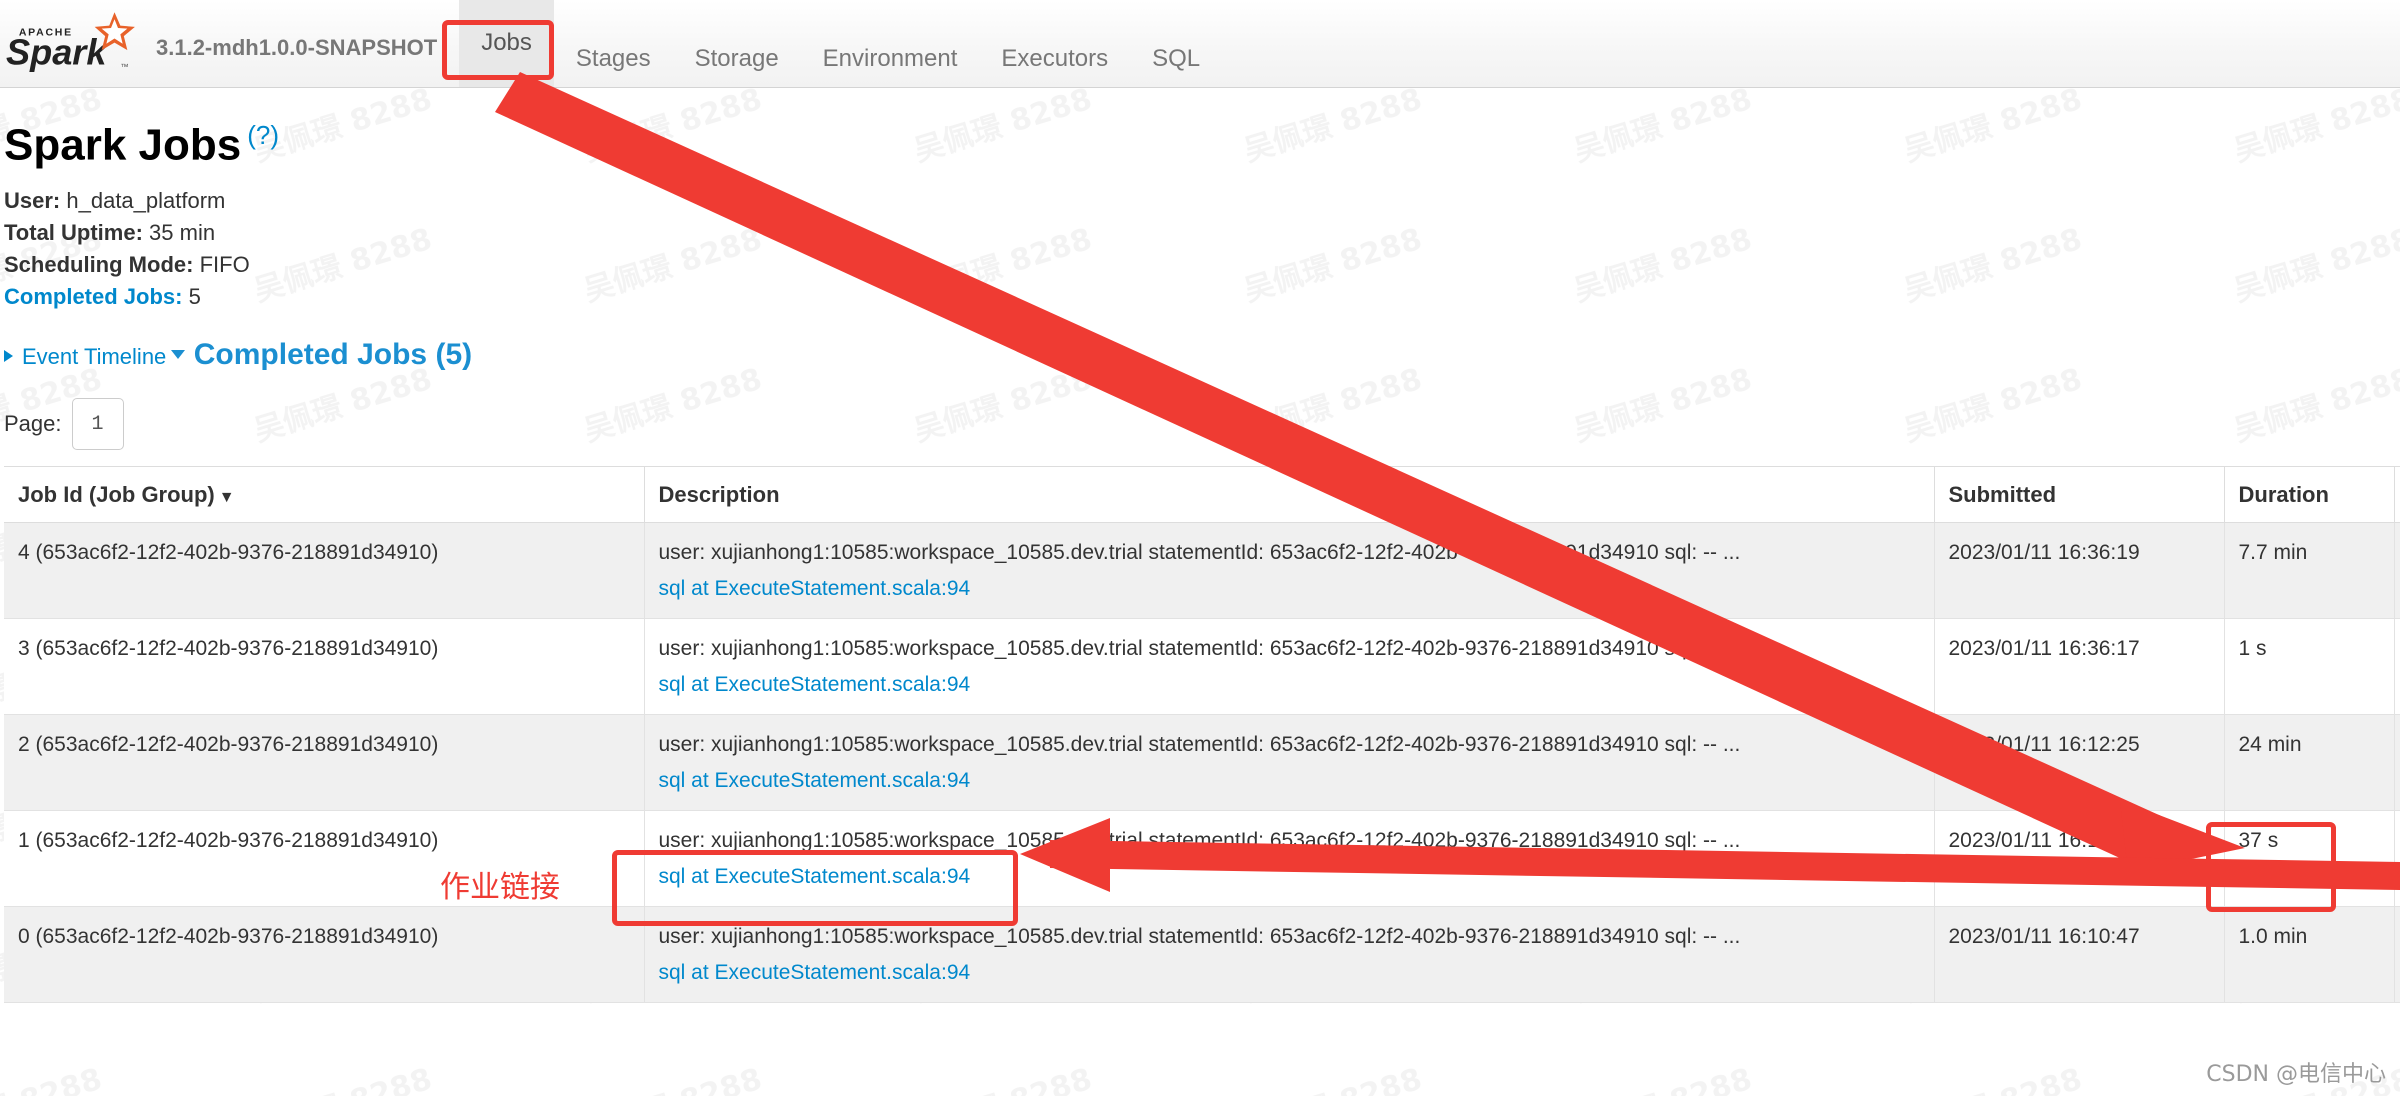 The width and height of the screenshot is (2400, 1096). Describe the element at coordinates (324, 859) in the screenshot. I see `cell-job-id: 1 (653ac6f2-12f2-402b-9376-218891d34910)` at that location.